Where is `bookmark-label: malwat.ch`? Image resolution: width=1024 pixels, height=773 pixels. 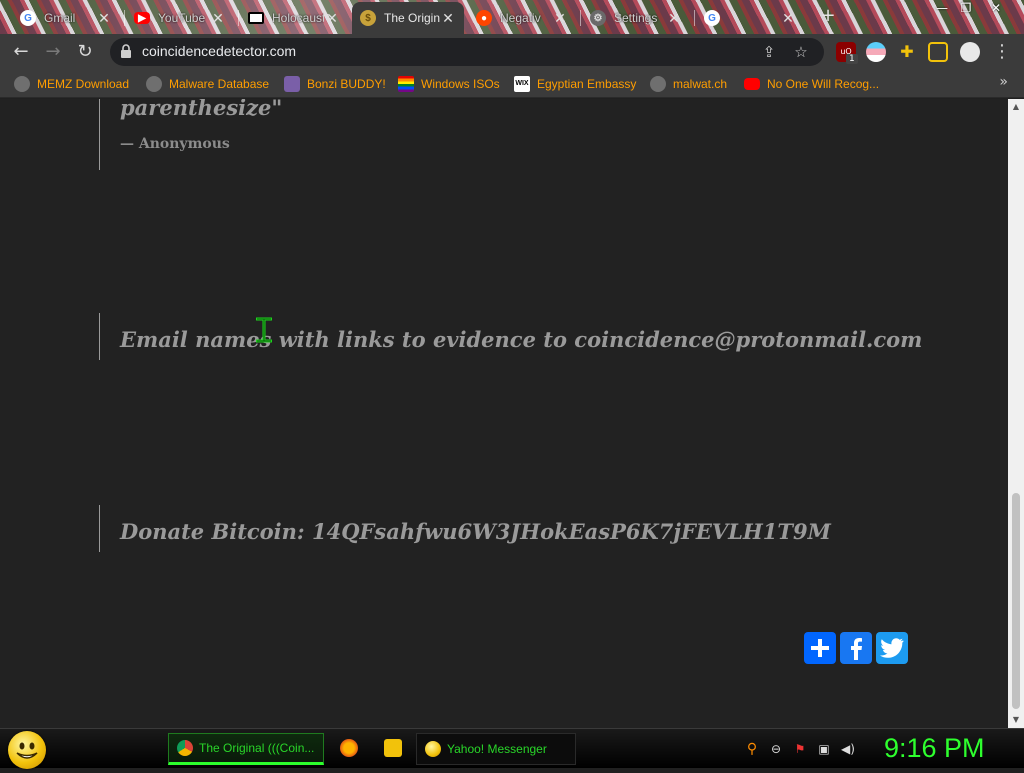 bookmark-label: malwat.ch is located at coordinates (700, 84).